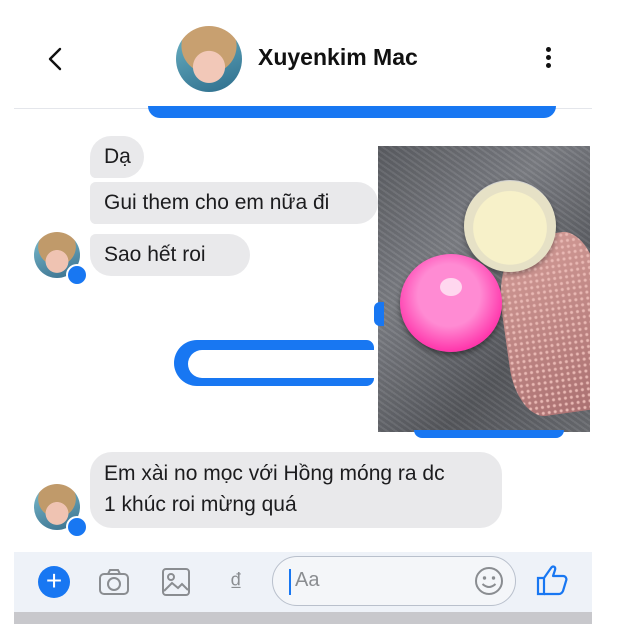 The height and width of the screenshot is (624, 624). Describe the element at coordinates (338, 57) in the screenshot. I see `contact-name: Xuyenkim Mac` at that location.